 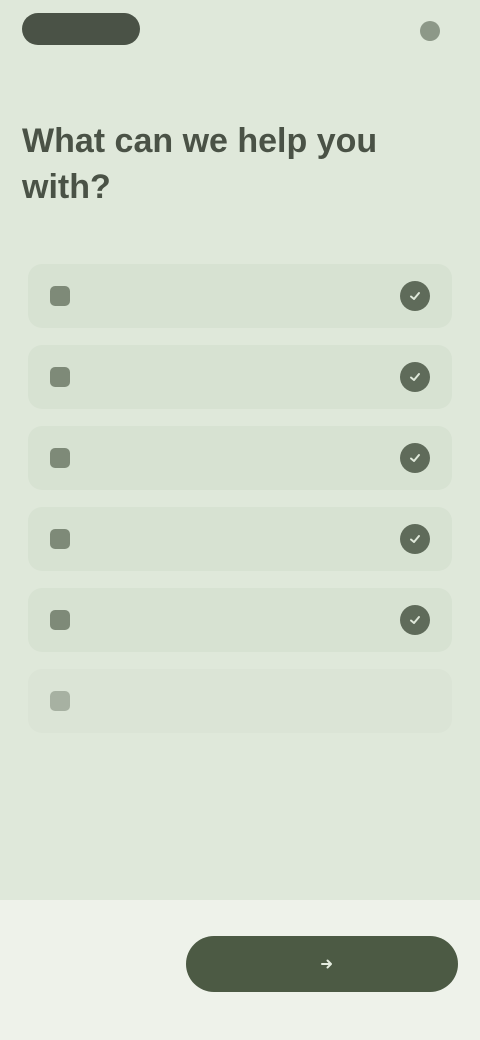 I want to click on continue-button, so click(x=322, y=964).